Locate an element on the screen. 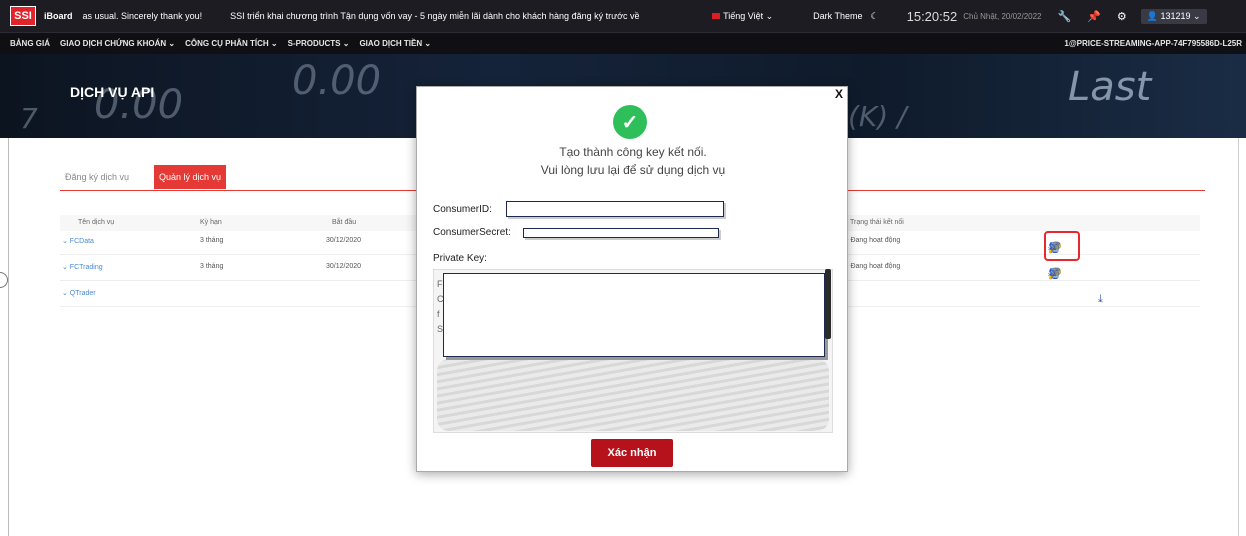 This screenshot has width=1246, height=536. ssi-logo: SSI is located at coordinates (23, 16).